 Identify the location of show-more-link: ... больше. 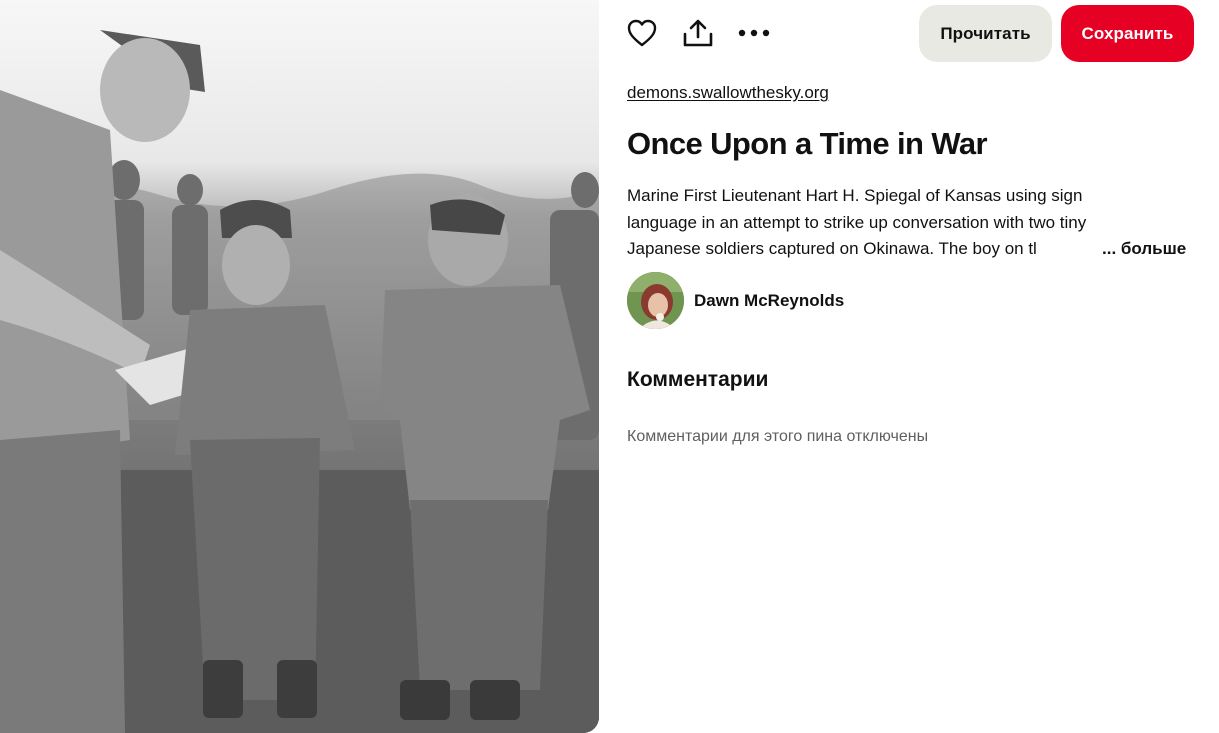
(1144, 249).